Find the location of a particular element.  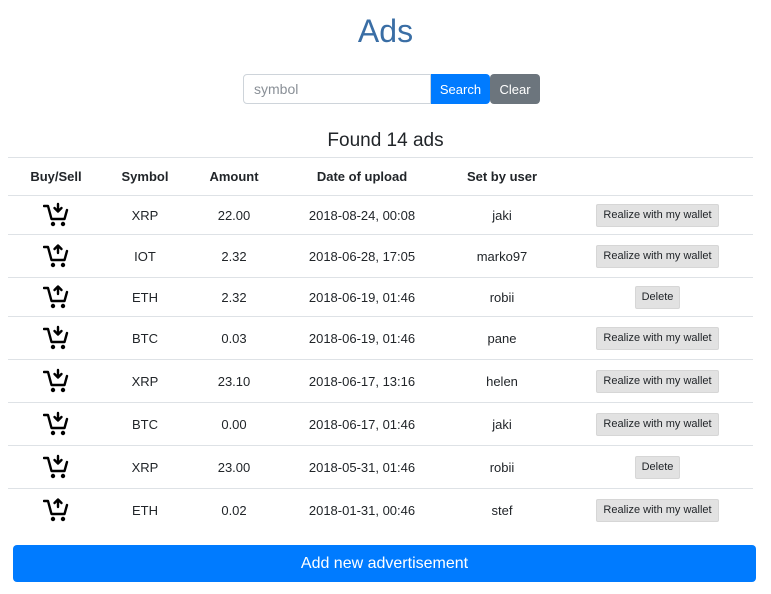

date-cell: 2018-08-24, 00:08 is located at coordinates (362, 215).